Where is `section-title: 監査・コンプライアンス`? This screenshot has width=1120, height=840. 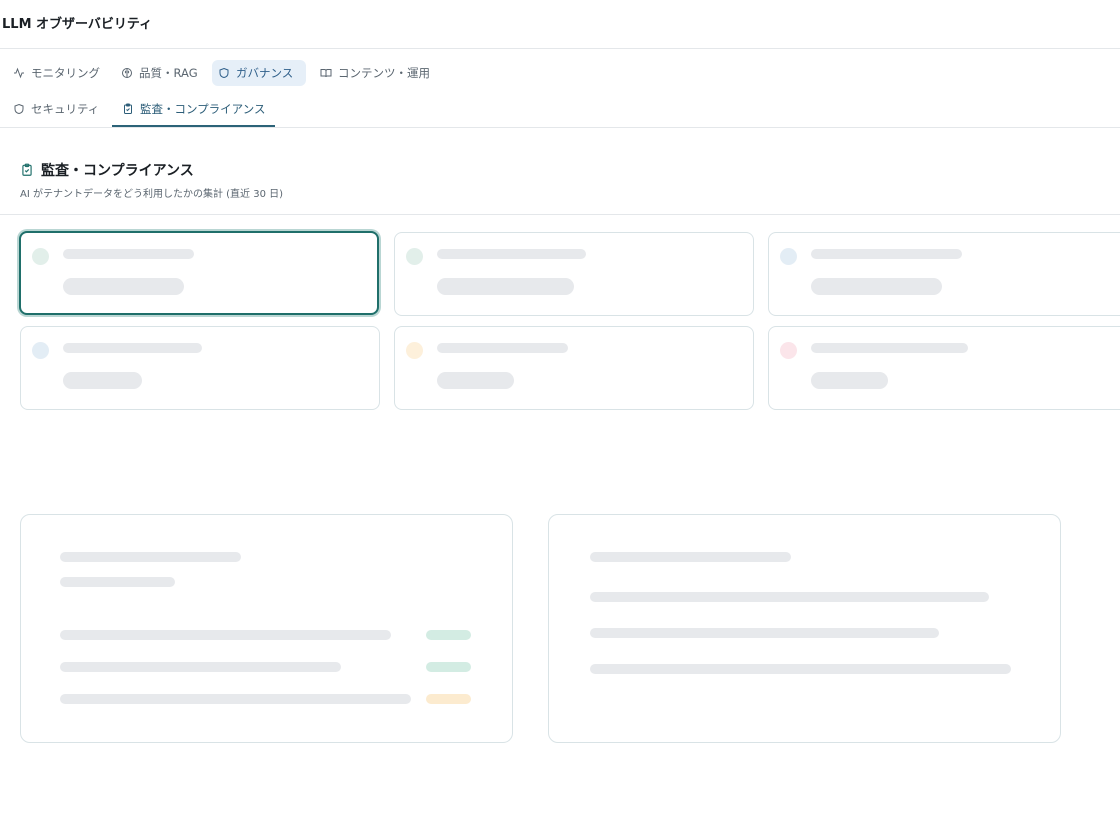
section-title: 監査・コンプライアンス is located at coordinates (107, 170).